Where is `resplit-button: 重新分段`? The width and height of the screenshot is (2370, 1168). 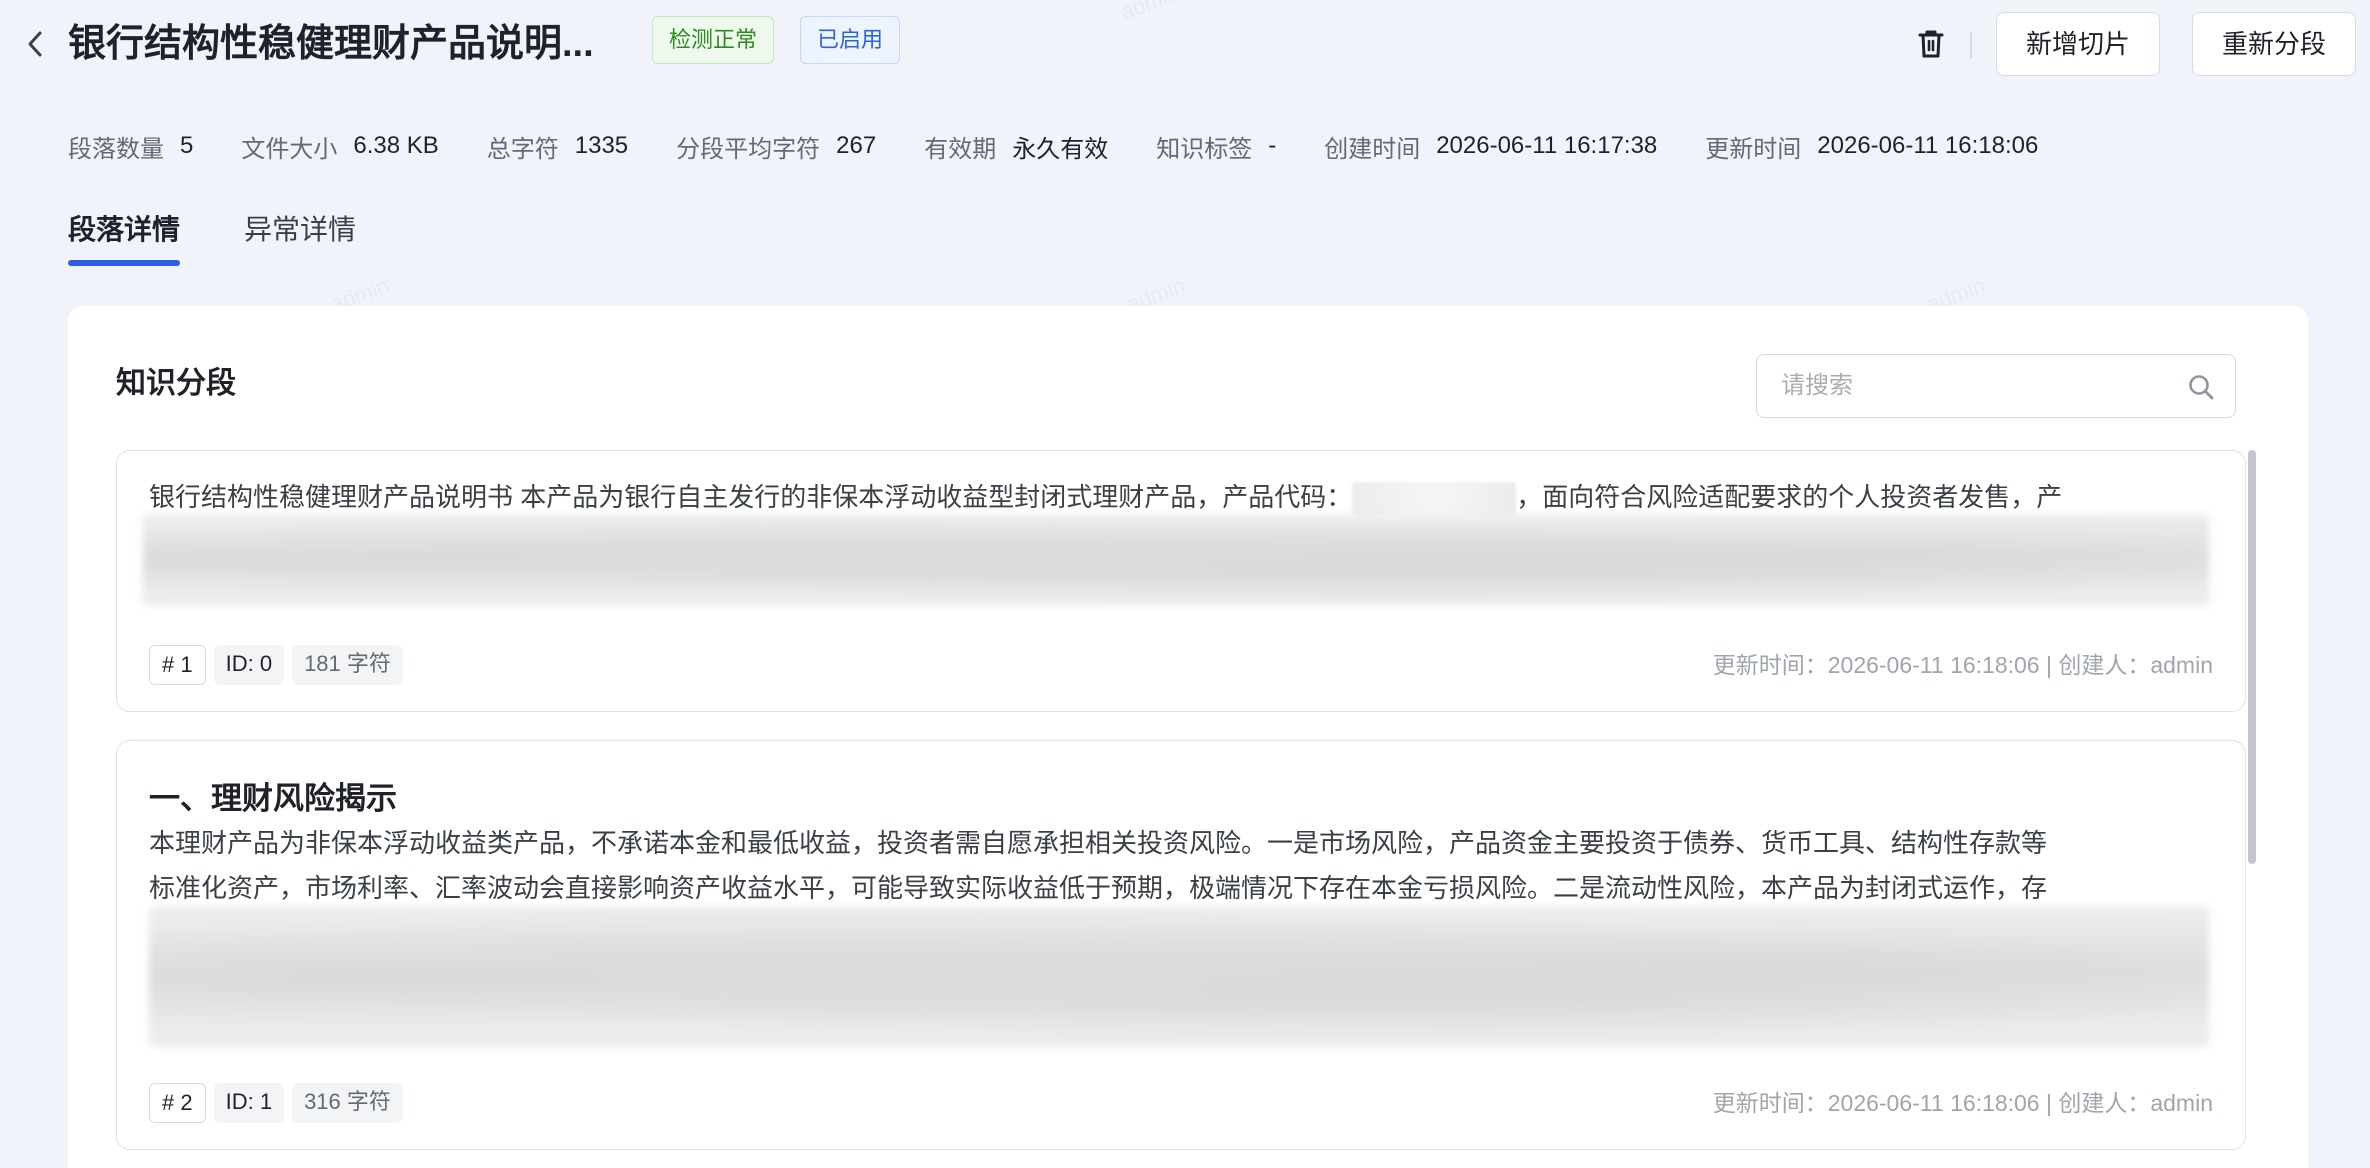 resplit-button: 重新分段 is located at coordinates (2274, 44).